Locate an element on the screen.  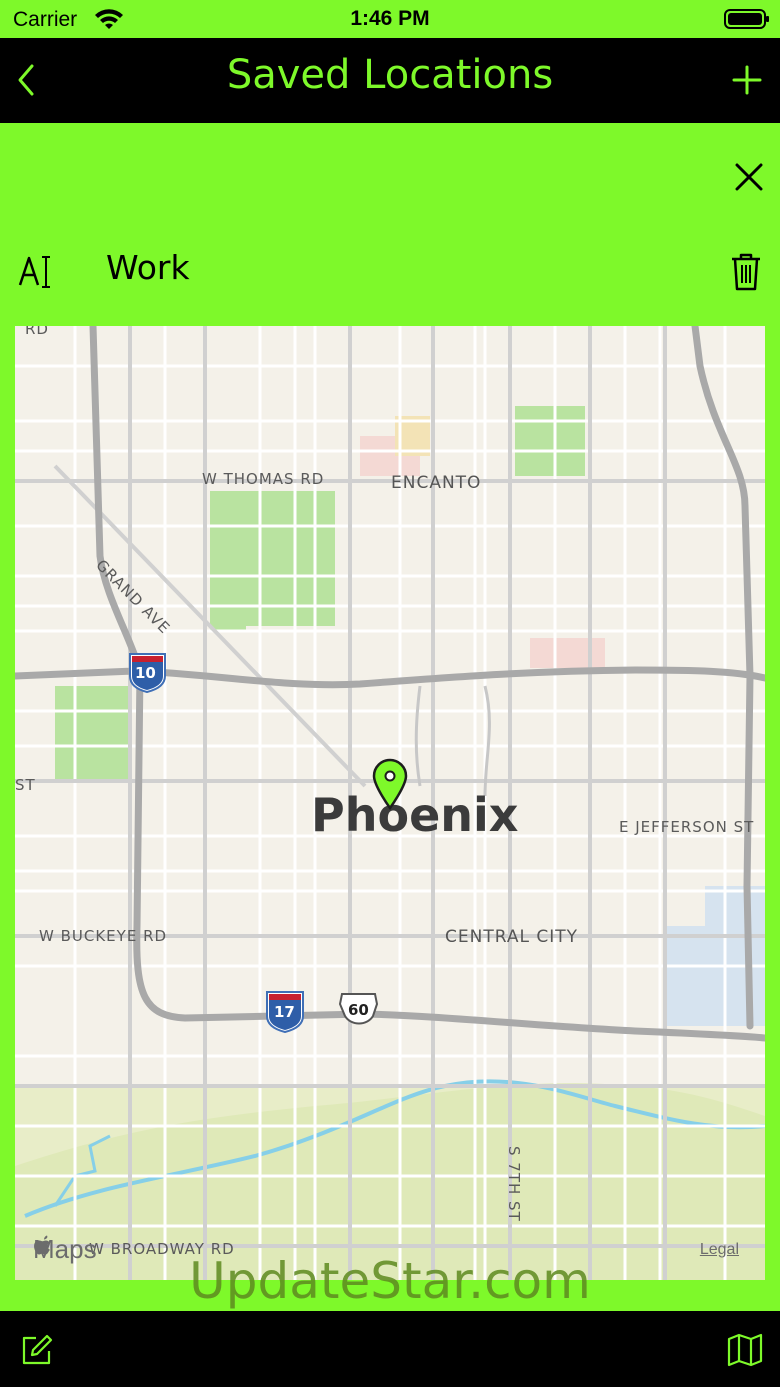
status-time: 1:46 PM is located at coordinates (390, 18).